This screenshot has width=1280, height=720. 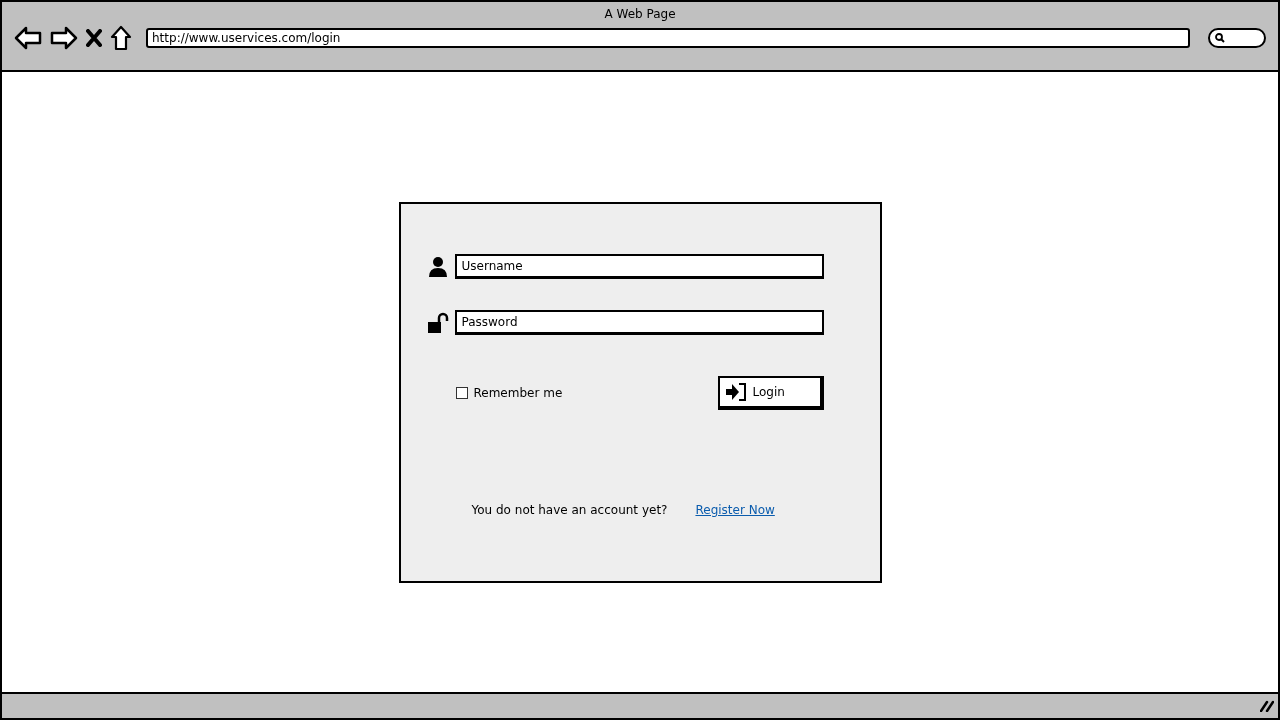 What do you see at coordinates (770, 393) in the screenshot?
I see `login-button: Login` at bounding box center [770, 393].